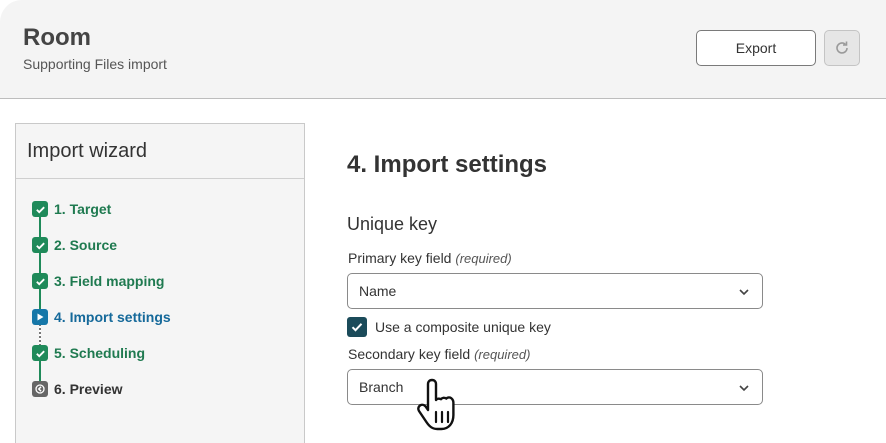 Image resolution: width=886 pixels, height=443 pixels. What do you see at coordinates (160, 245) in the screenshot?
I see `wizard-step-source: 2. Source` at bounding box center [160, 245].